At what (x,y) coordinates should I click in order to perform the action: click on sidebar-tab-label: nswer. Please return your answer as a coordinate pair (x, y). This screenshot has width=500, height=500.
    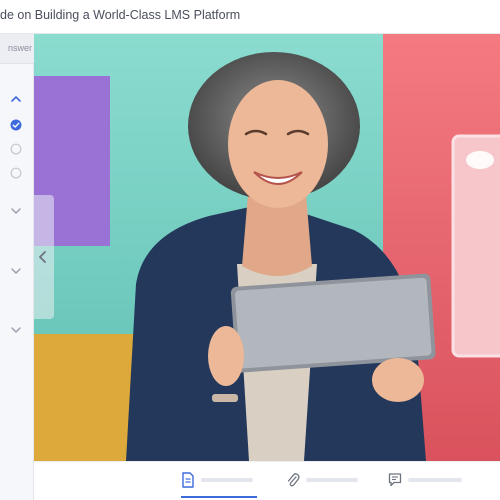
    Looking at the image, I should click on (19, 48).